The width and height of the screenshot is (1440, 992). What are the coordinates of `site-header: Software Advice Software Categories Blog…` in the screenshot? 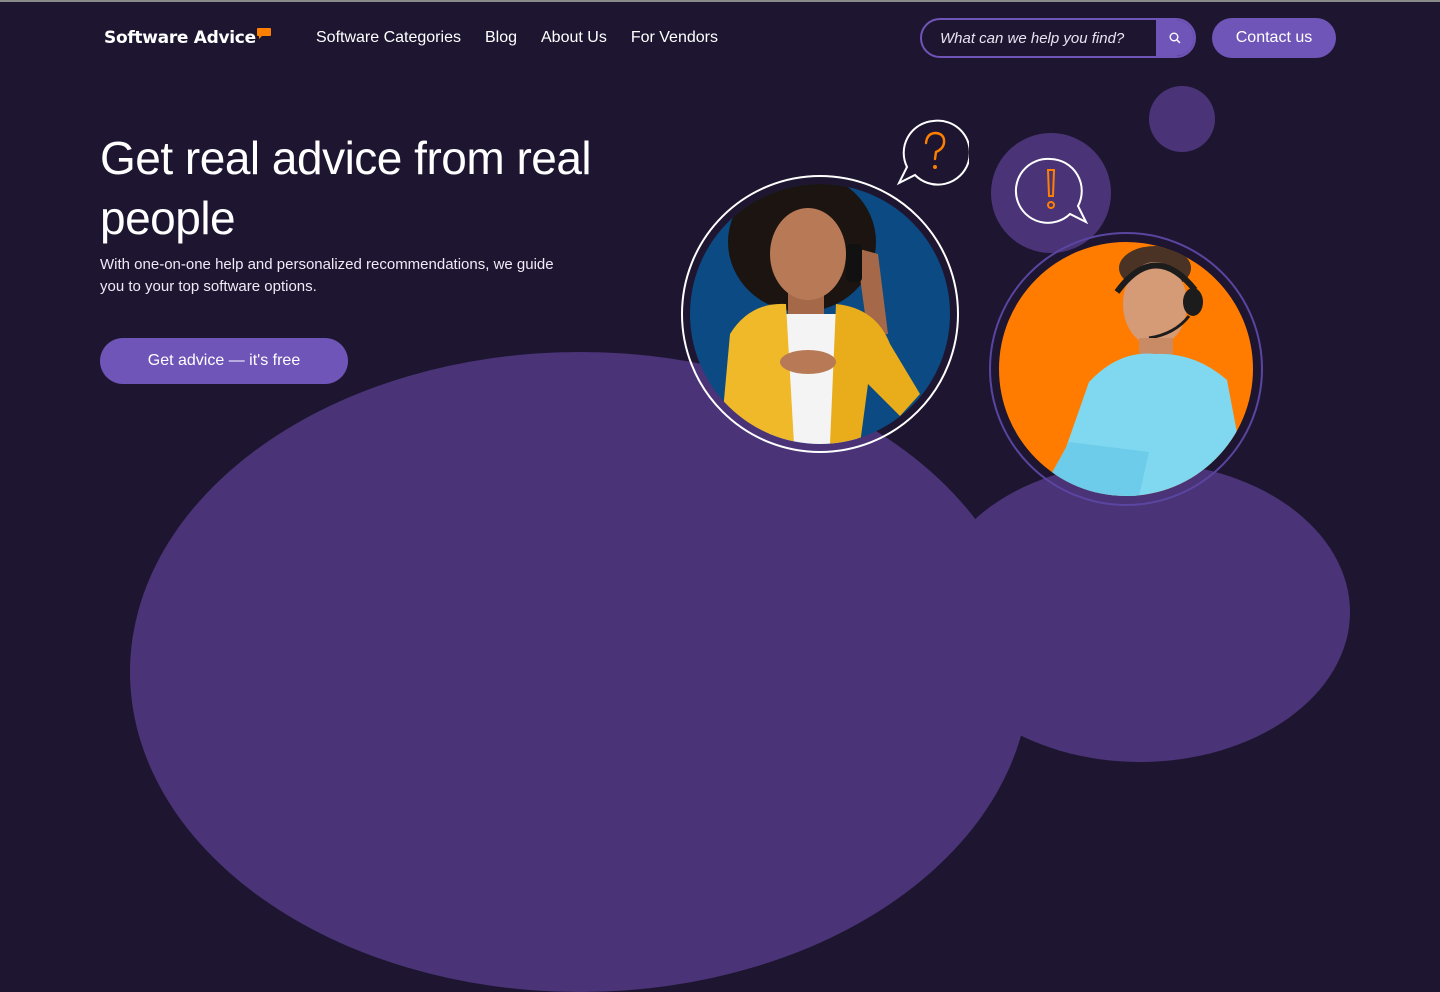 It's located at (720, 38).